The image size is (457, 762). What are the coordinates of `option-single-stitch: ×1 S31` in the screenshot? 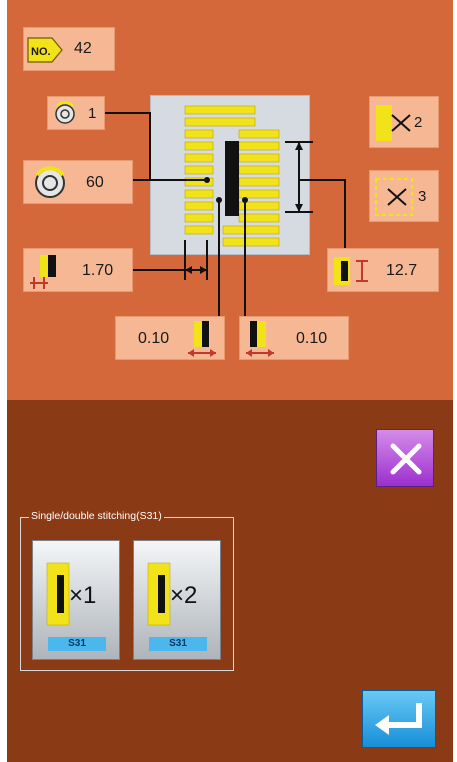 It's located at (76, 600).